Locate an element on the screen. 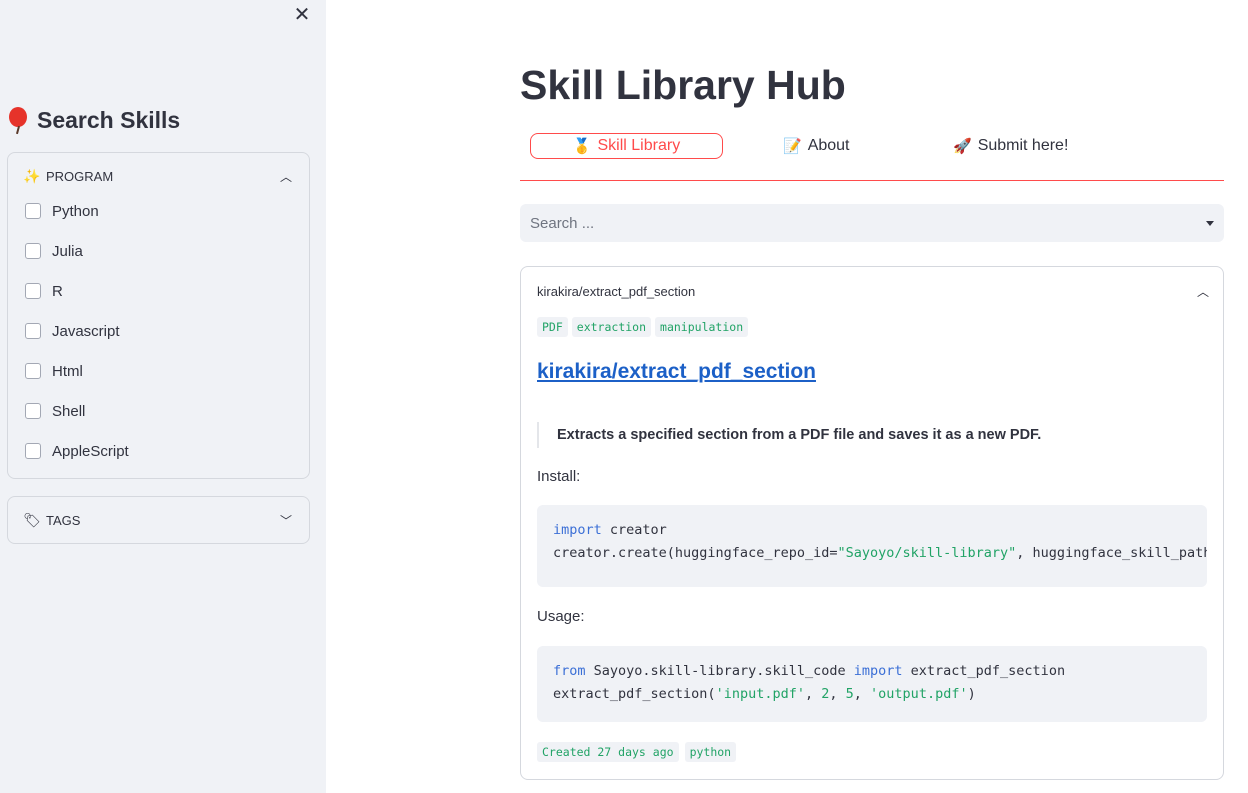 The image size is (1248, 793). tag-badge: extraction is located at coordinates (611, 327).